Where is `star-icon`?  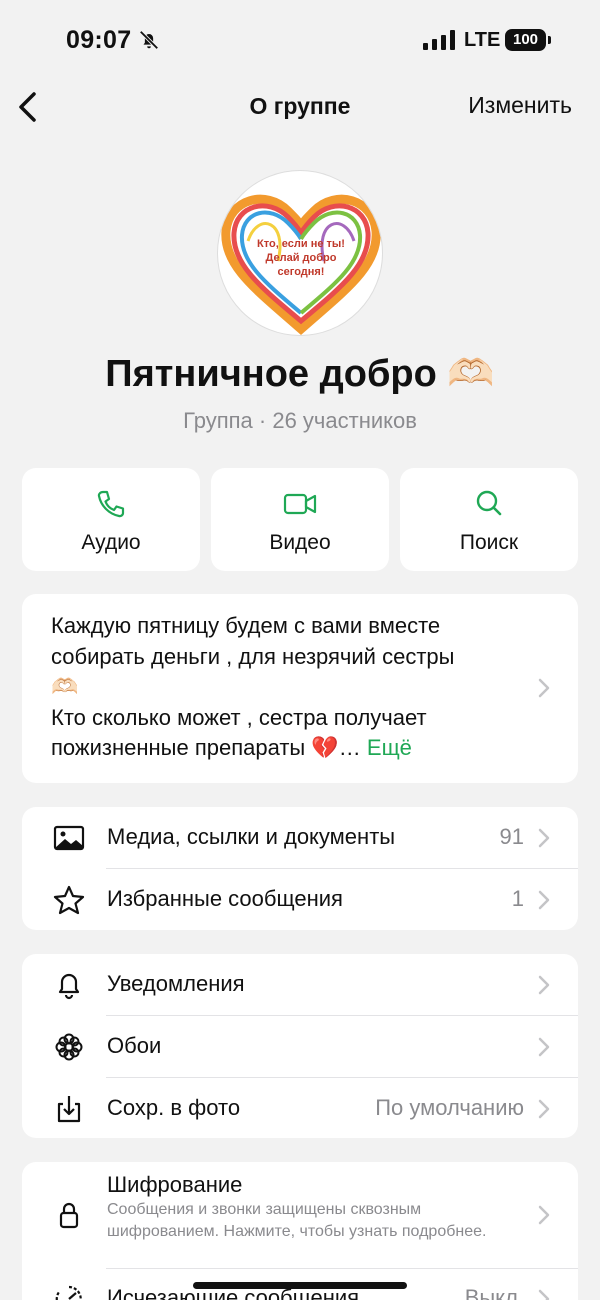
star-icon is located at coordinates (69, 900).